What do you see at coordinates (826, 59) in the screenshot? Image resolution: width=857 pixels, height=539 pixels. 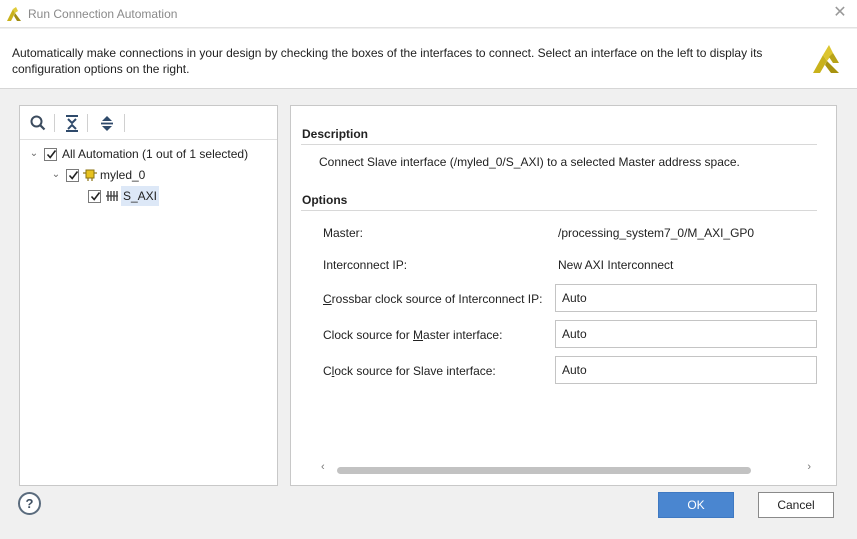 I see `xilinx-brand-icon` at bounding box center [826, 59].